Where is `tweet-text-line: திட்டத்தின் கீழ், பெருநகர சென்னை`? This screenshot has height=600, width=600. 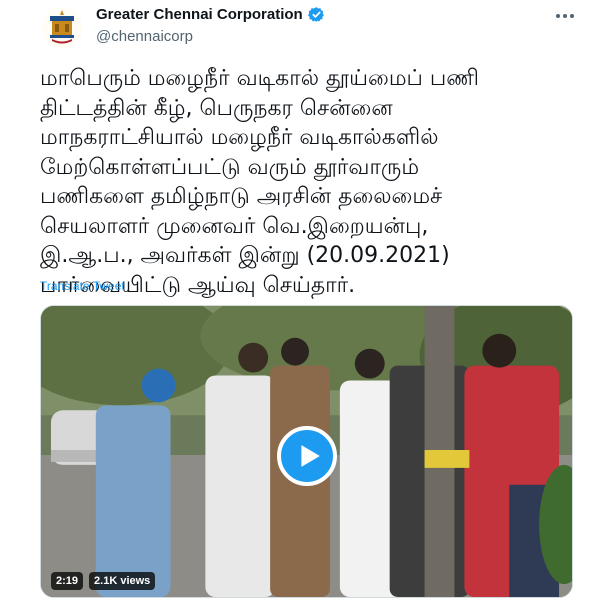 tweet-text-line: திட்டத்தின் கீழ், பெருநகர சென்னை is located at coordinates (216, 108).